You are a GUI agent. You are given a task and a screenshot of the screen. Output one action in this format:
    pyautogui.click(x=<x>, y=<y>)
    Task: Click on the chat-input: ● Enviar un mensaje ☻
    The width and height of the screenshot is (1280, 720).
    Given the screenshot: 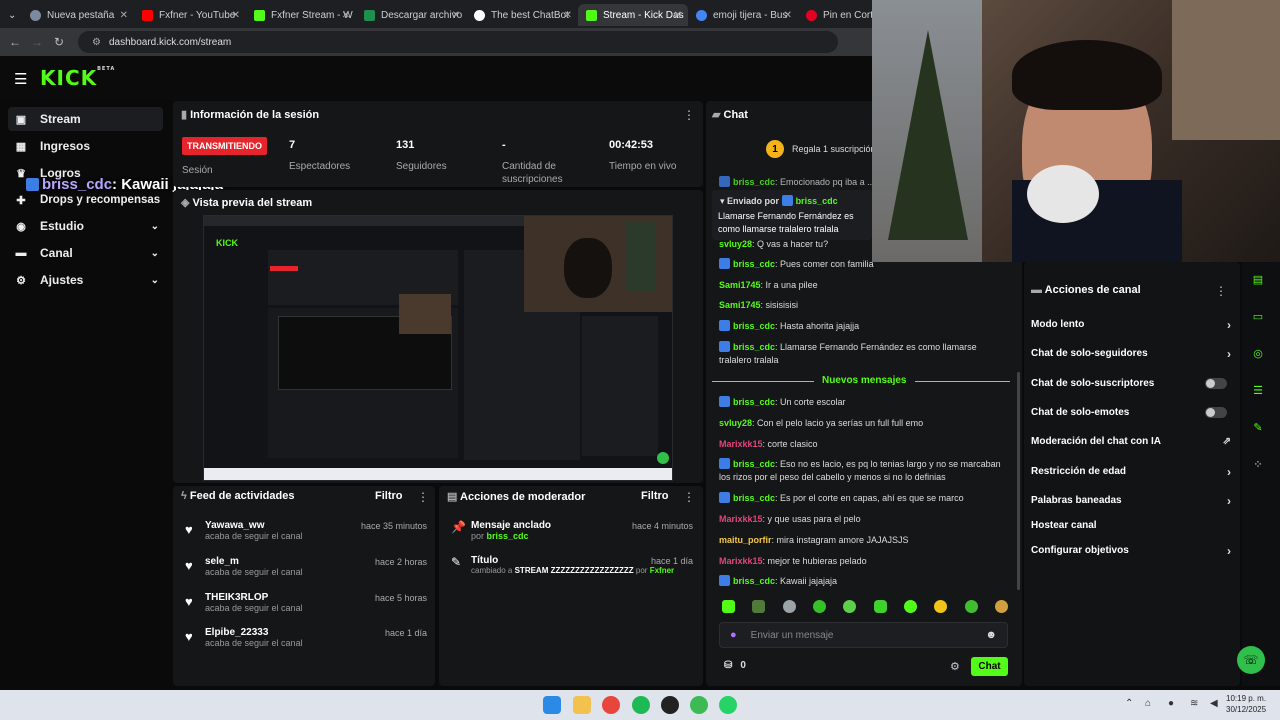 What is the action you would take?
    pyautogui.click(x=863, y=635)
    